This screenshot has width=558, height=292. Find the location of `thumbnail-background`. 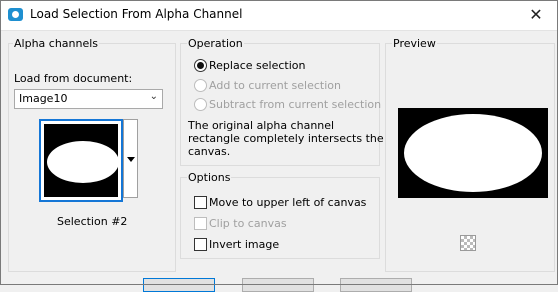

thumbnail-background is located at coordinates (81, 160).